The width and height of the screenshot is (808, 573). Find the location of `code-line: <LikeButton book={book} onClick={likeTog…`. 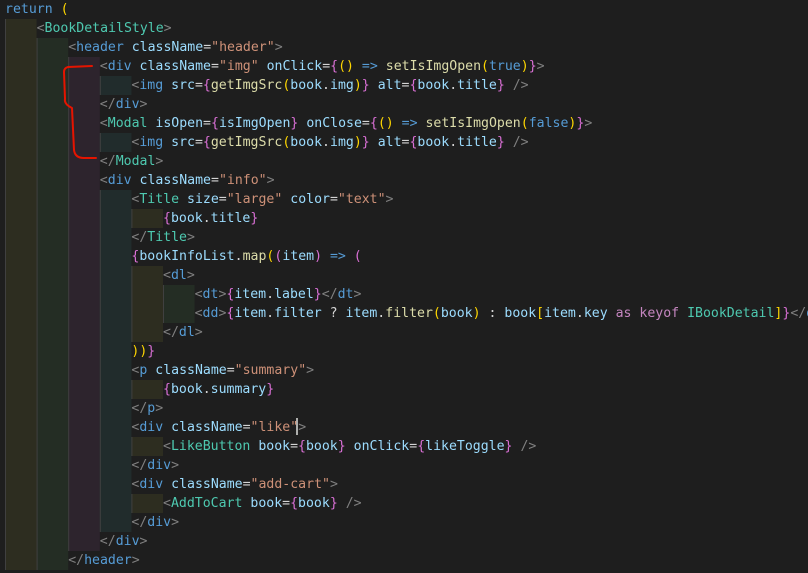

code-line: <LikeButton book={book} onClick={likeTog… is located at coordinates (349, 446).